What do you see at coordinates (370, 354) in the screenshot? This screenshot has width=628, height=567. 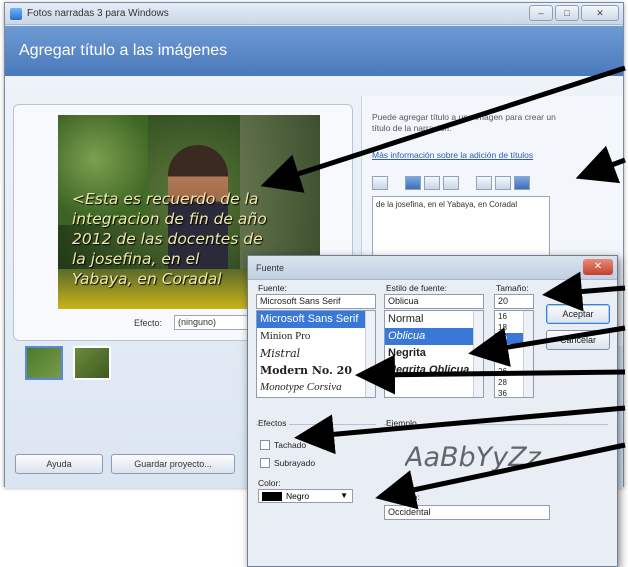 I see `font-list-scrollbar` at bounding box center [370, 354].